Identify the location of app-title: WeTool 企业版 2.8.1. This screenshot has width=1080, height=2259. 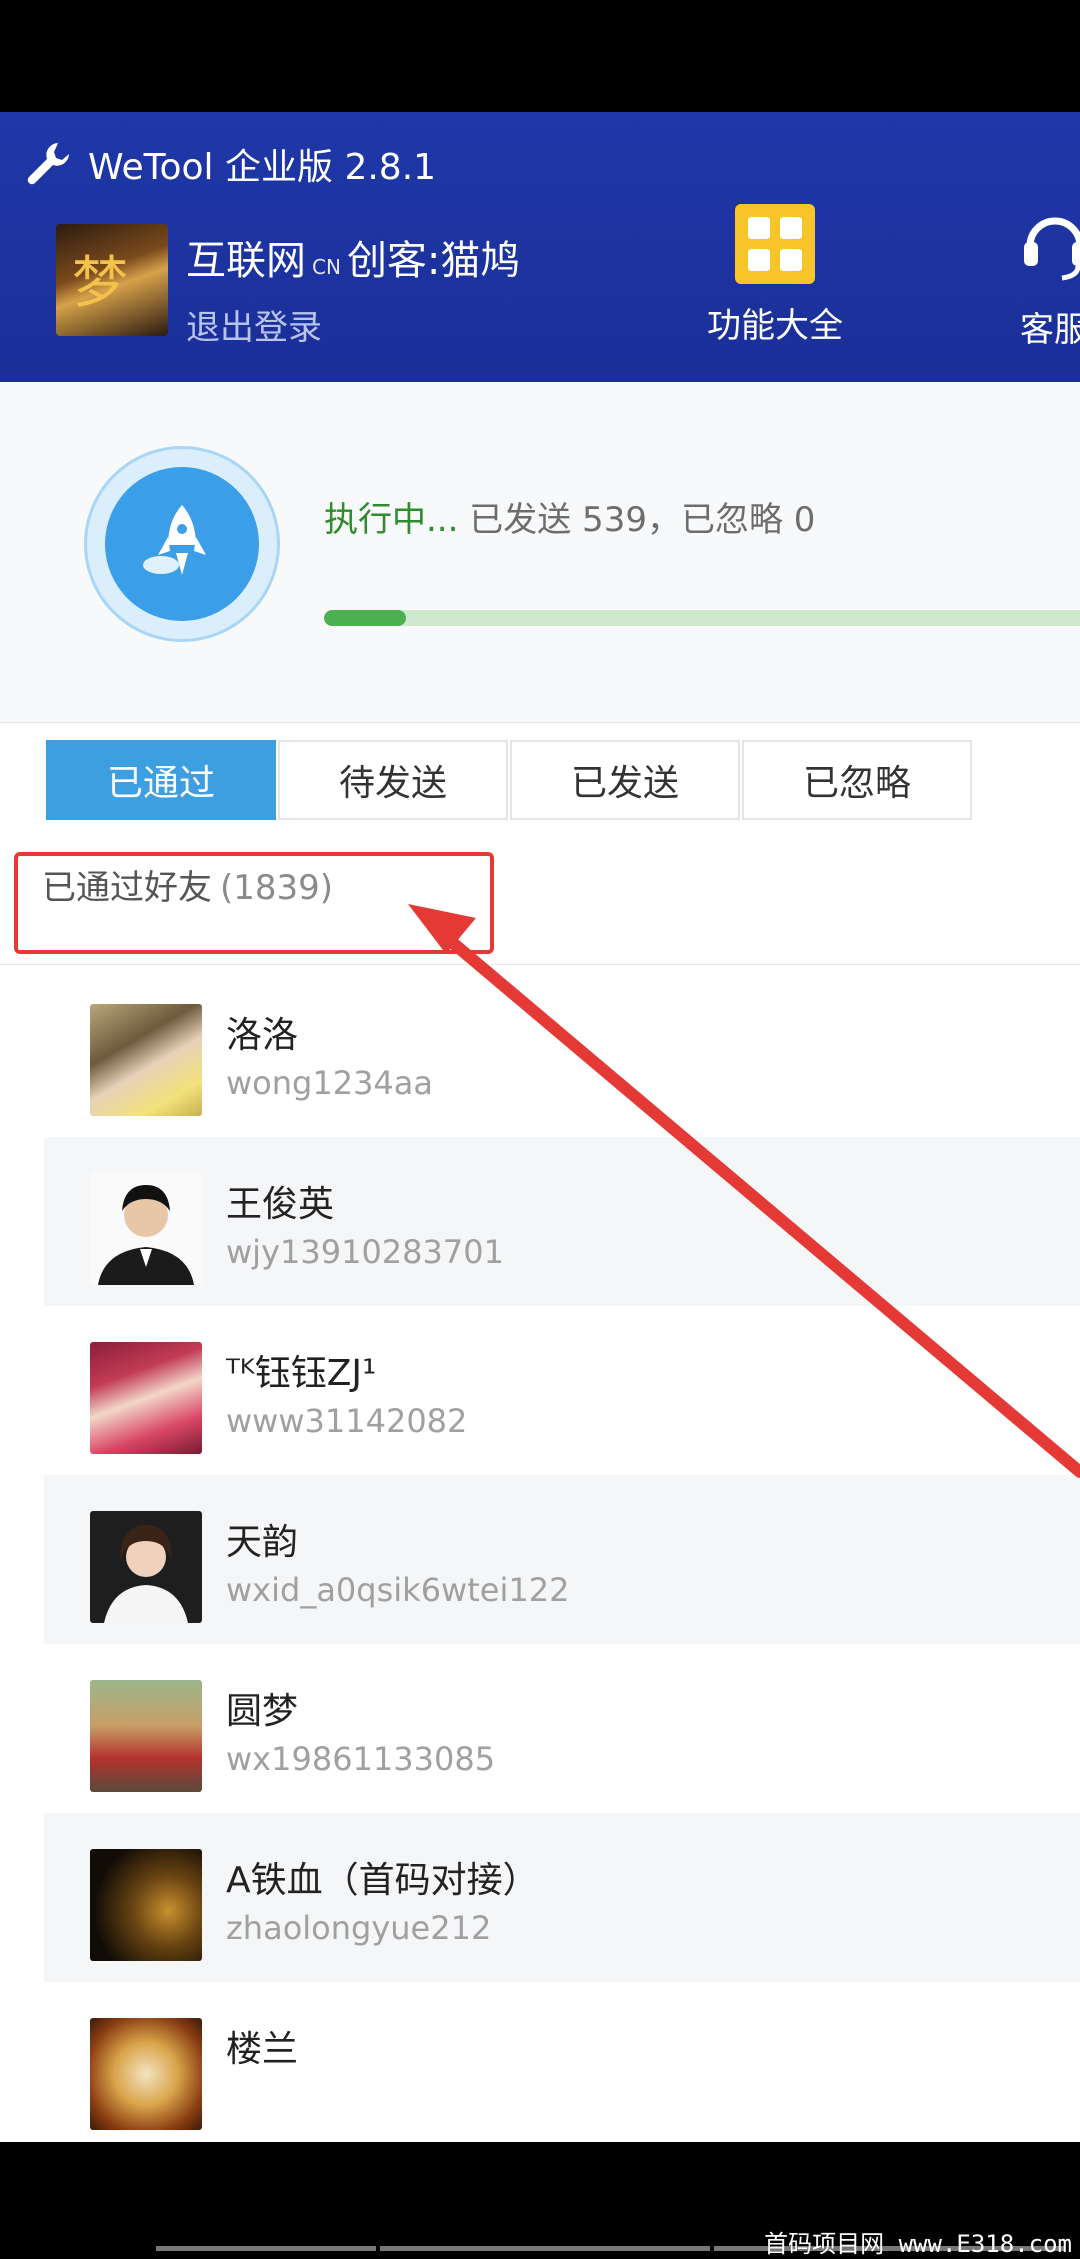
(262, 167).